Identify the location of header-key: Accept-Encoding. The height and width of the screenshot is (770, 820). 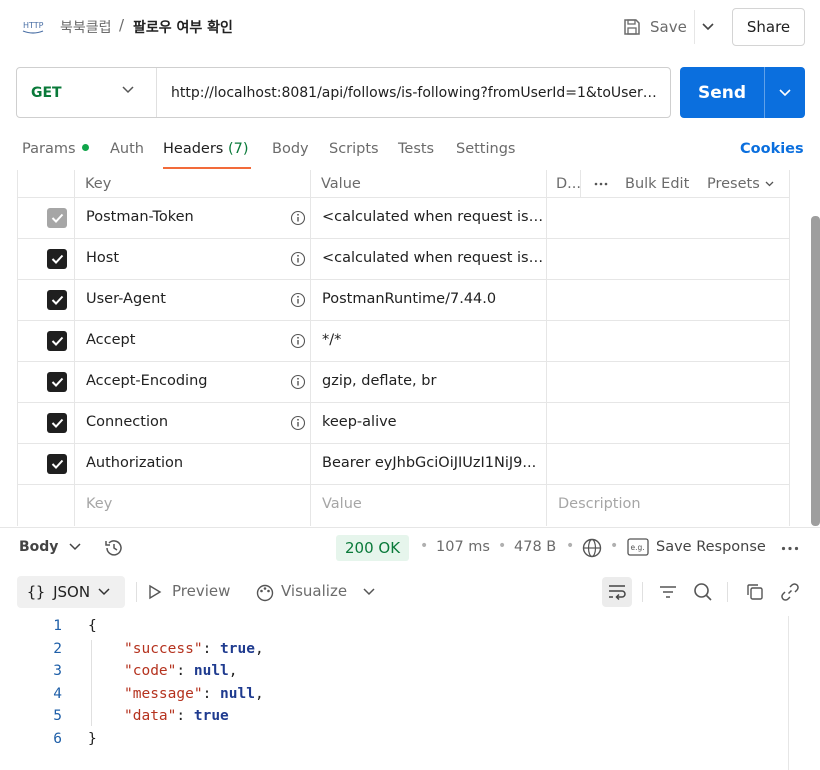
(146, 381).